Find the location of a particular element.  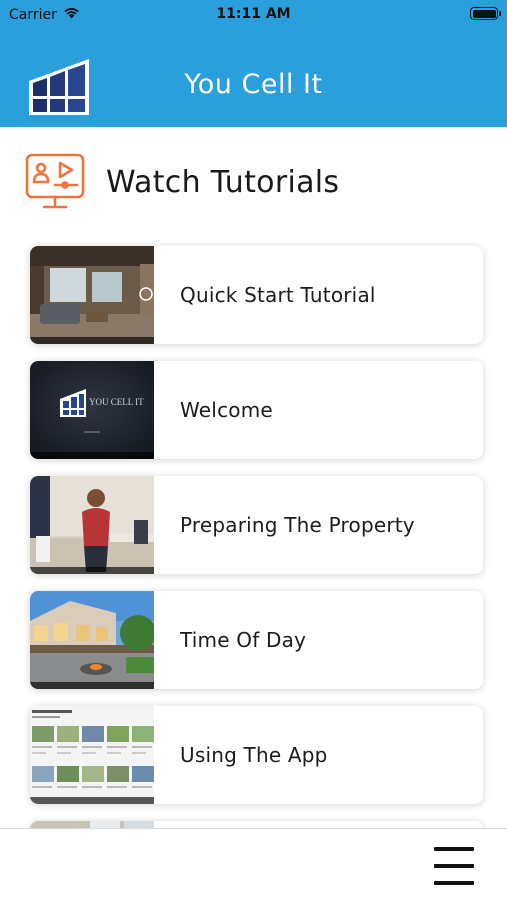

tutorial-title: Quick Start Tutorial is located at coordinates (278, 295).